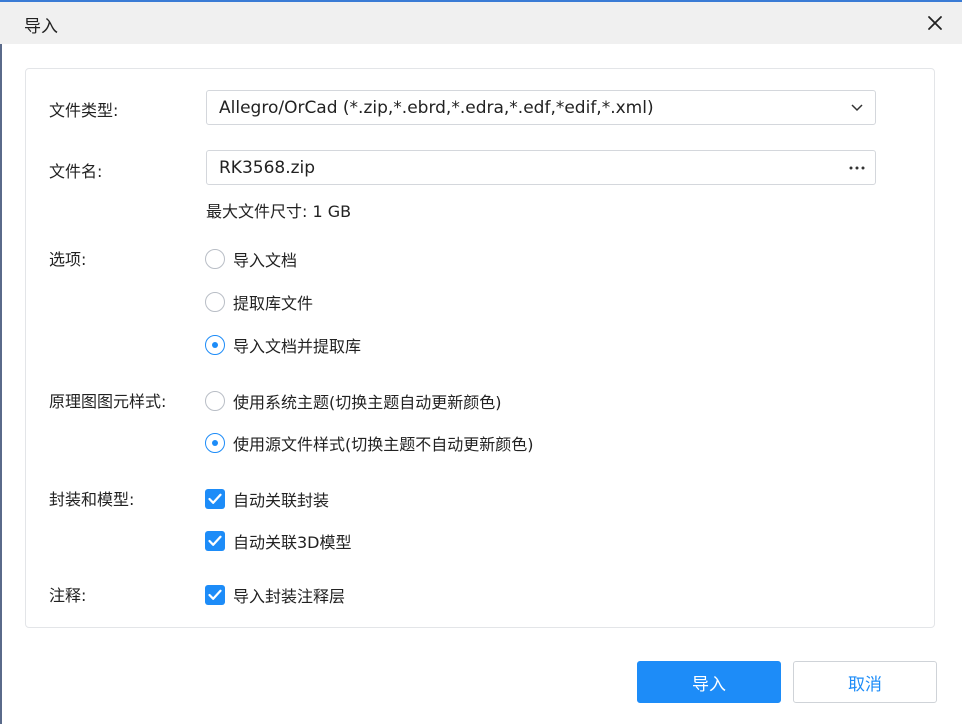  Describe the element at coordinates (76, 171) in the screenshot. I see `file-name-label: 文件名:` at that location.